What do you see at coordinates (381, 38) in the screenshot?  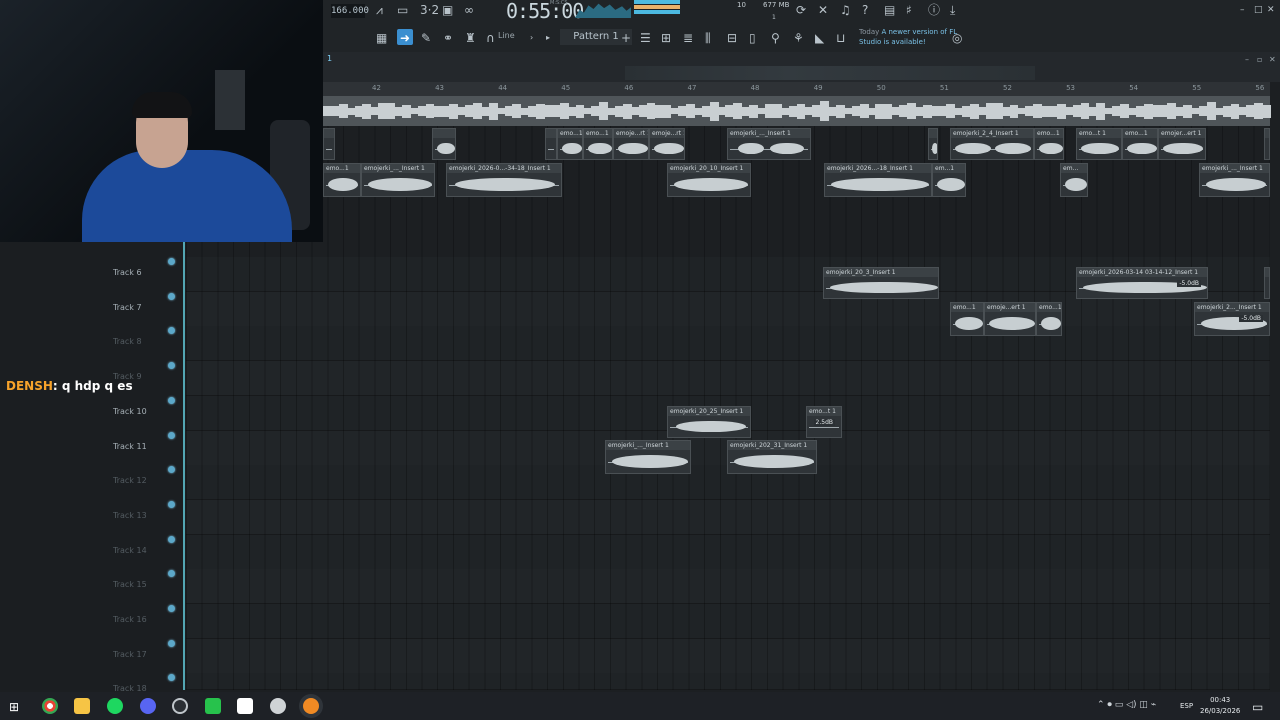 I see `keyboard-icon: ▦` at bounding box center [381, 38].